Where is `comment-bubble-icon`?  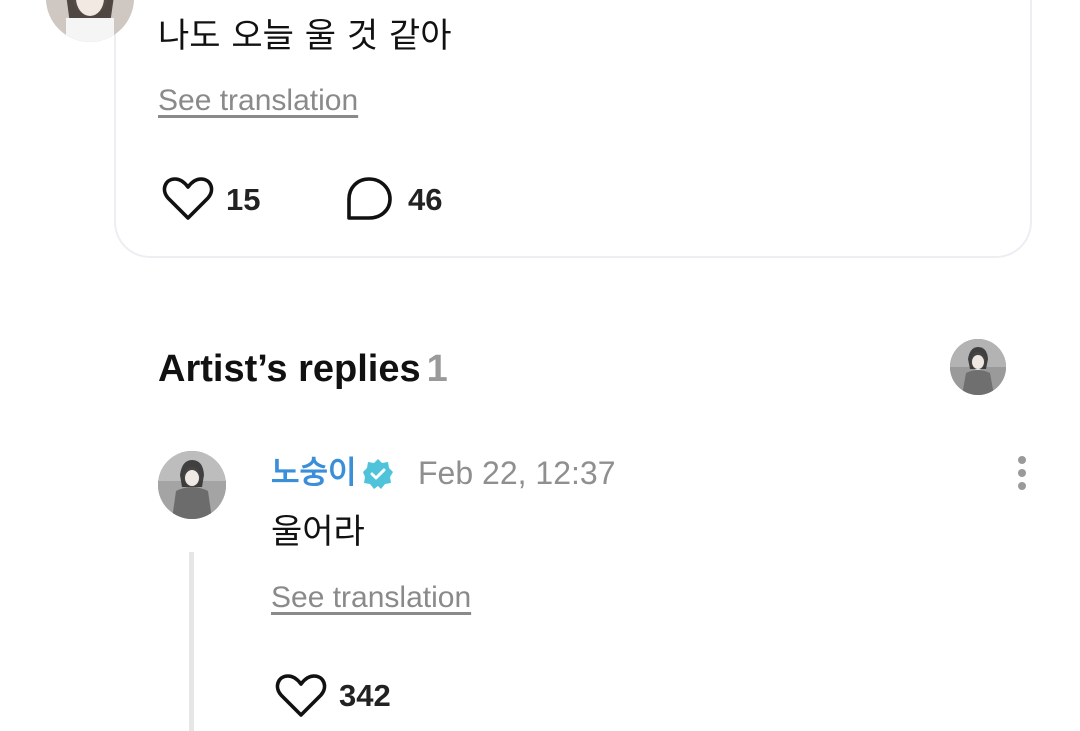 comment-bubble-icon is located at coordinates (369, 199).